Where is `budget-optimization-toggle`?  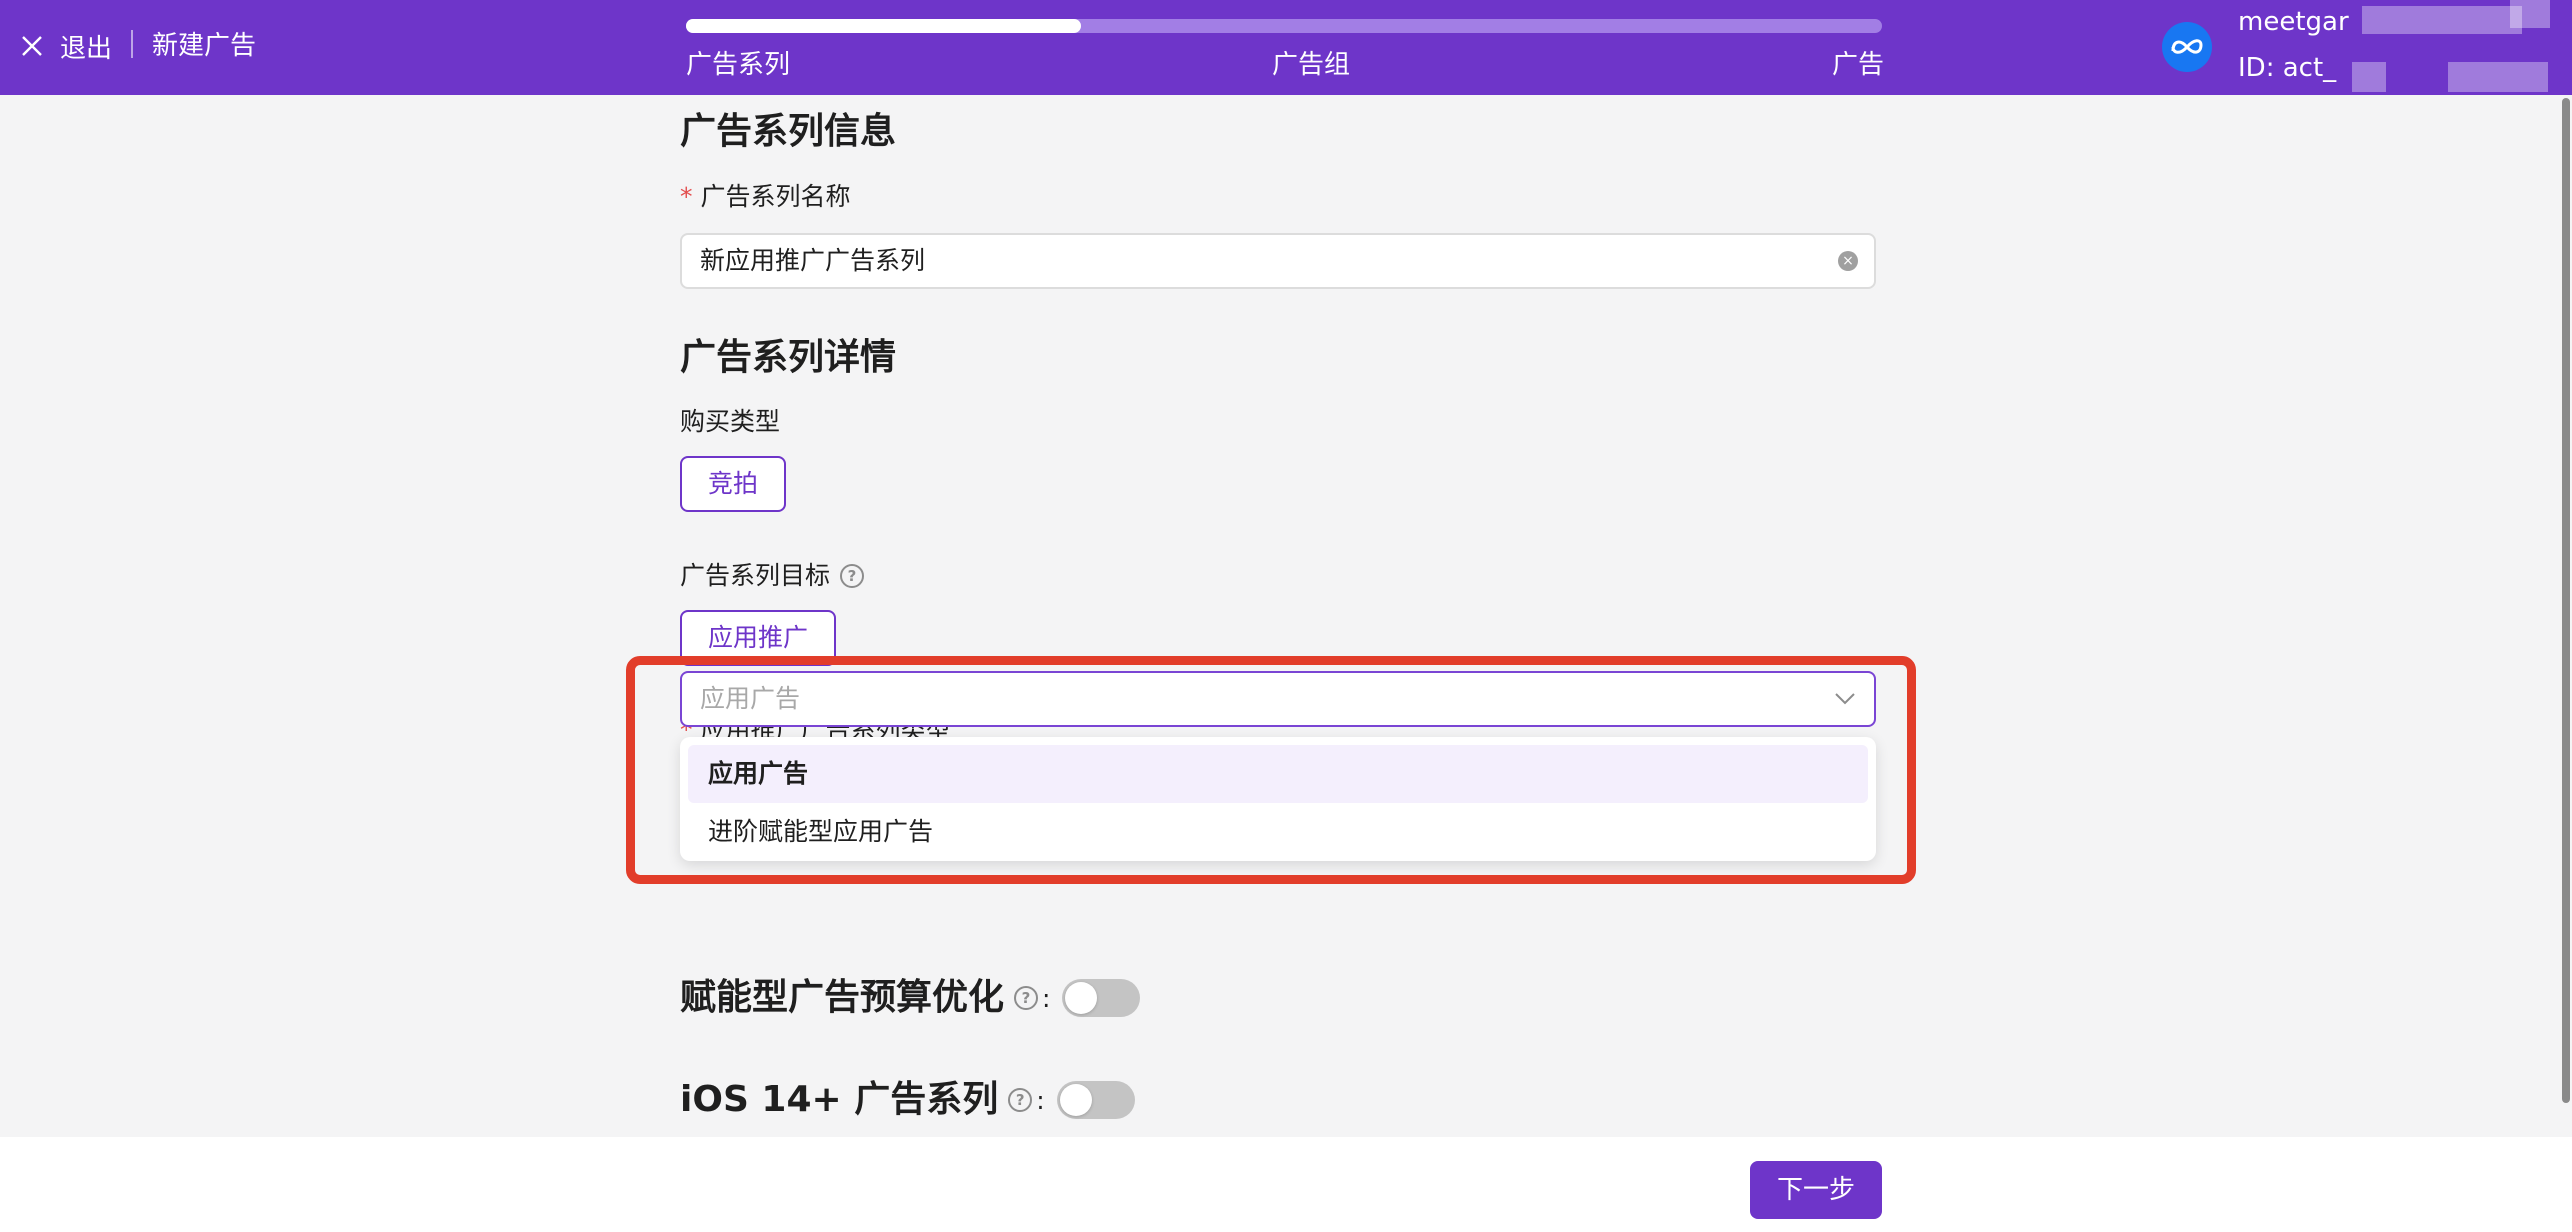
budget-optimization-toggle is located at coordinates (1101, 998).